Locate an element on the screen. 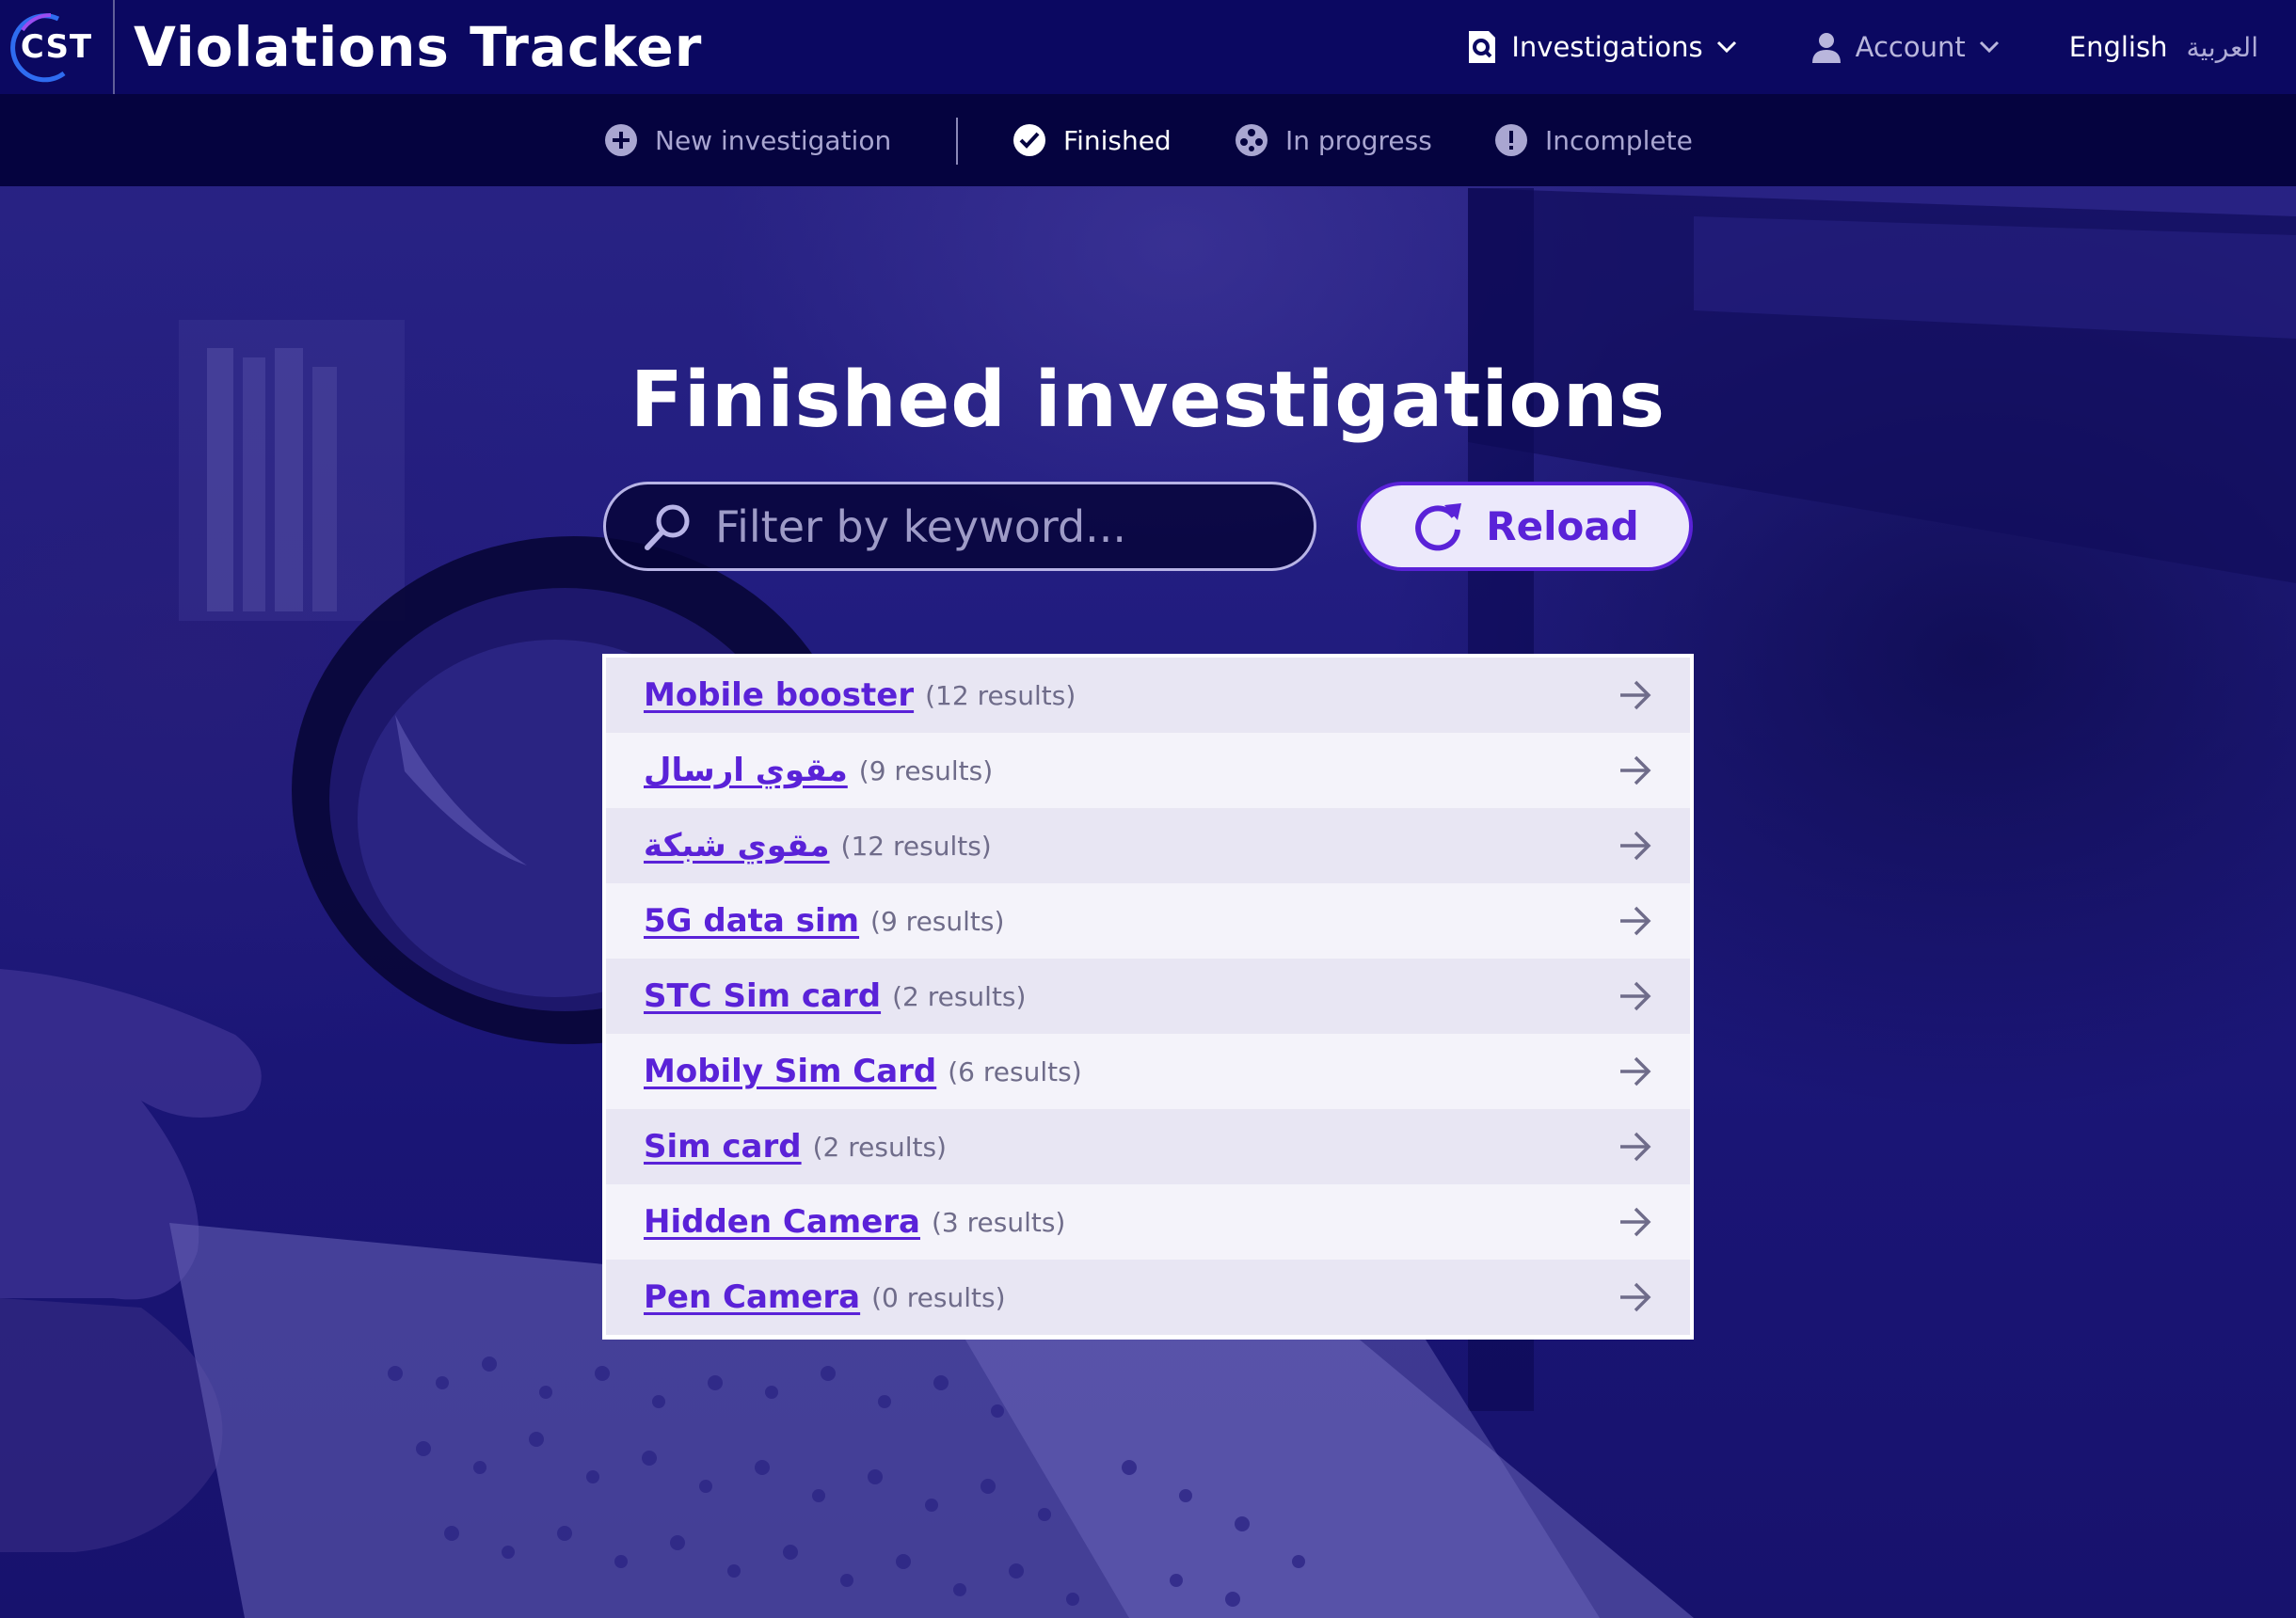 Image resolution: width=2296 pixels, height=1618 pixels. plus-circle-icon is located at coordinates (621, 140).